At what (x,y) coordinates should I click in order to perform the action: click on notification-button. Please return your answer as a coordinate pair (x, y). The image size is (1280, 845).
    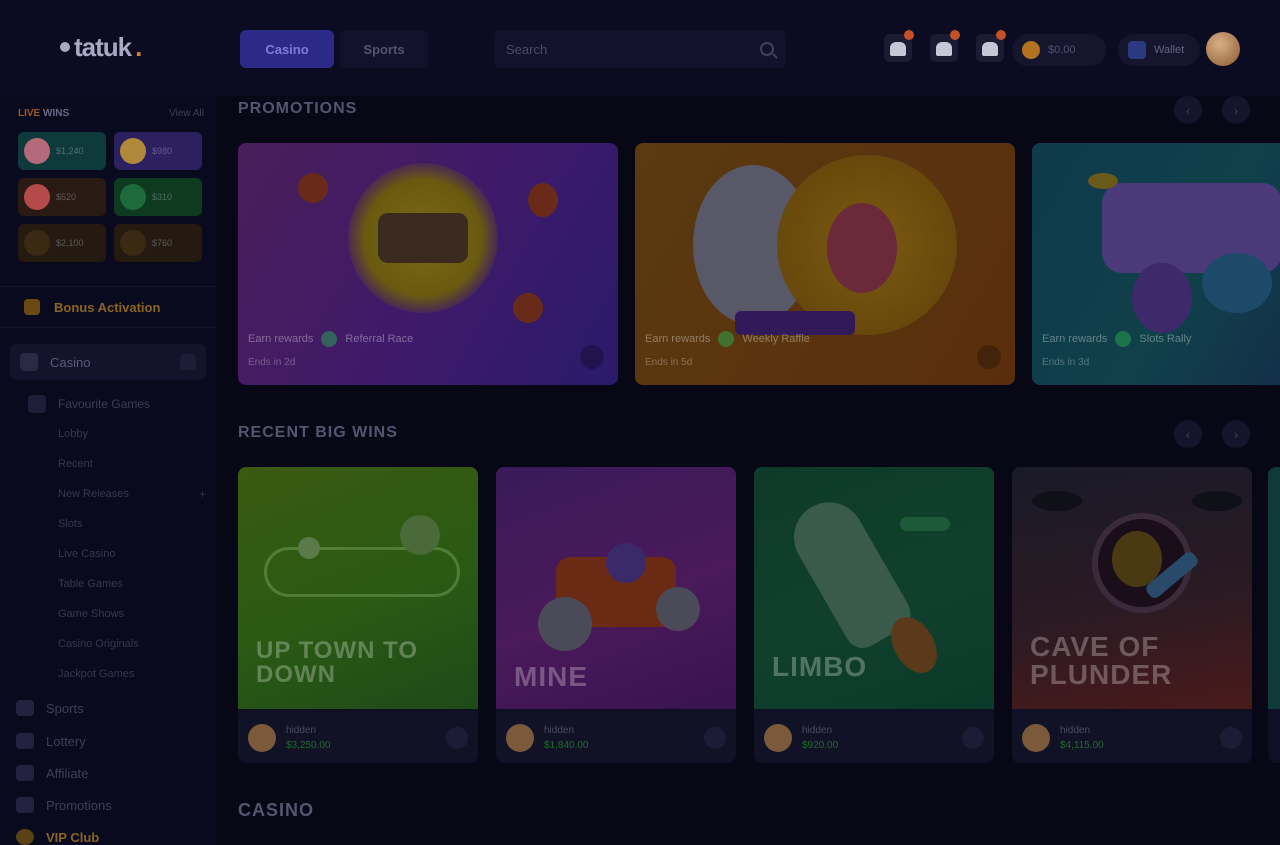
    Looking at the image, I should click on (899, 46).